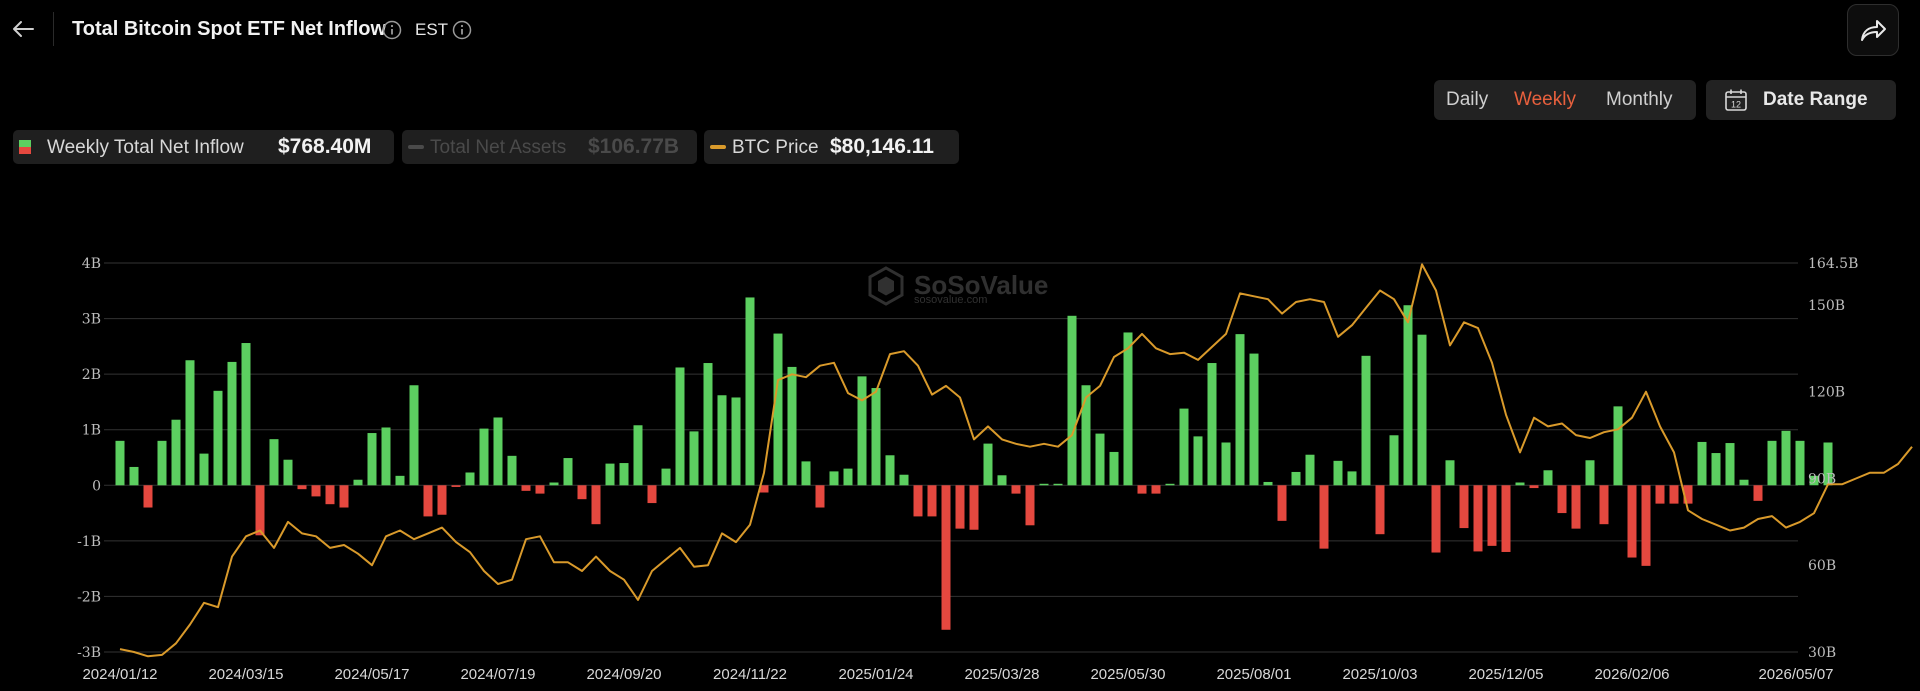  What do you see at coordinates (623, 674) in the screenshot?
I see `x-tick-label: 2024/09/20` at bounding box center [623, 674].